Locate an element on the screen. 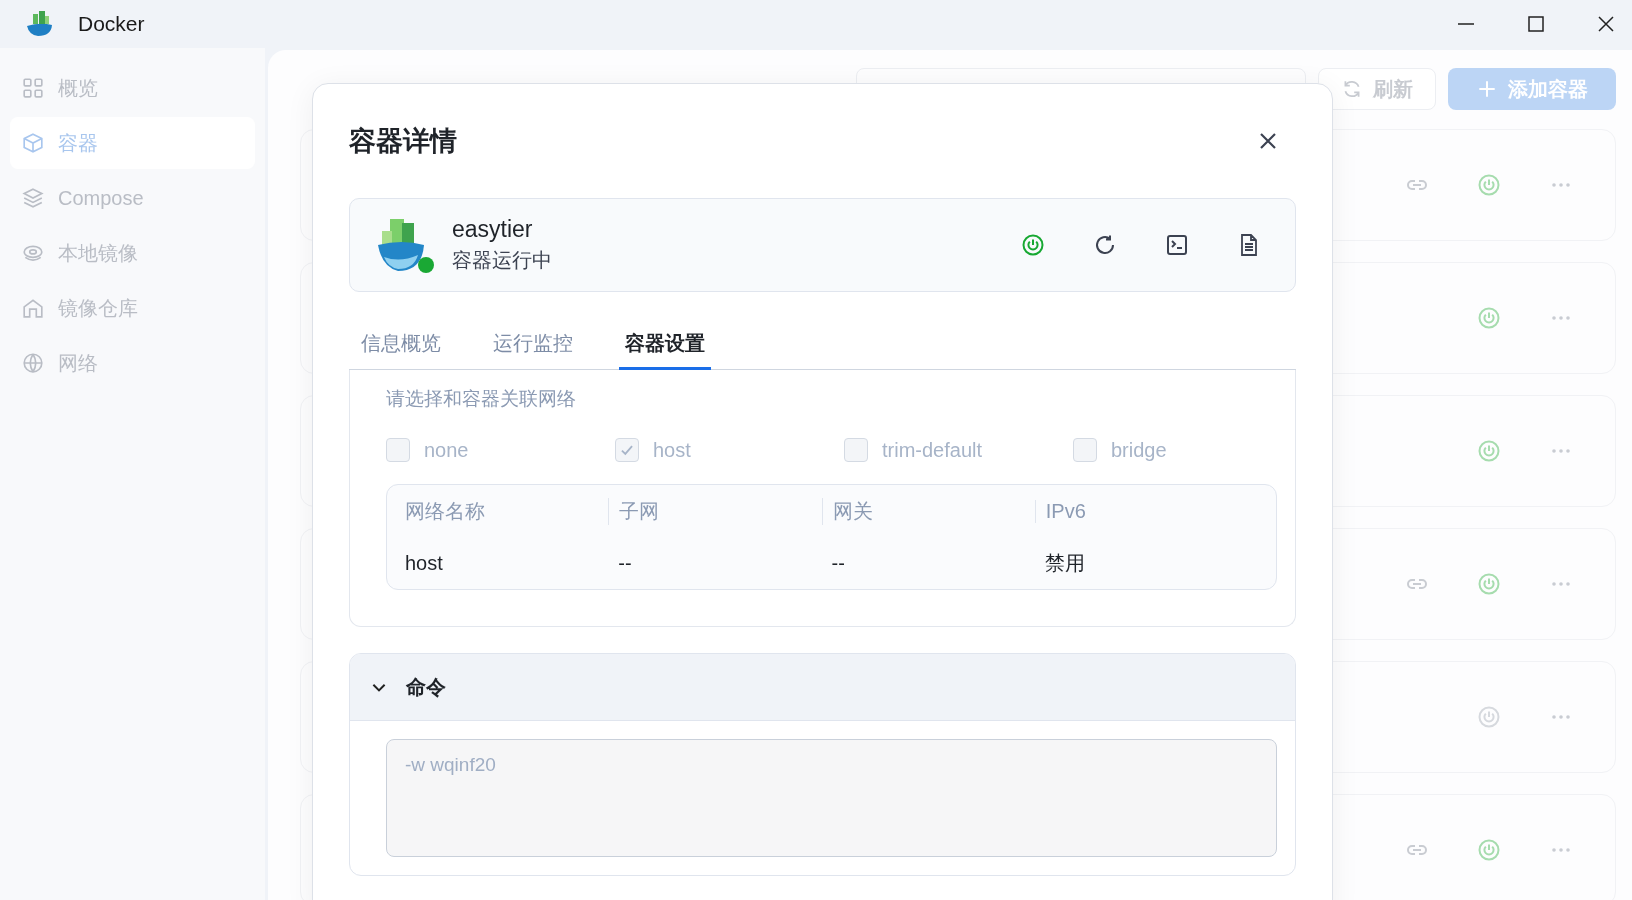 The image size is (1632, 900). container-name: easytier is located at coordinates (493, 229).